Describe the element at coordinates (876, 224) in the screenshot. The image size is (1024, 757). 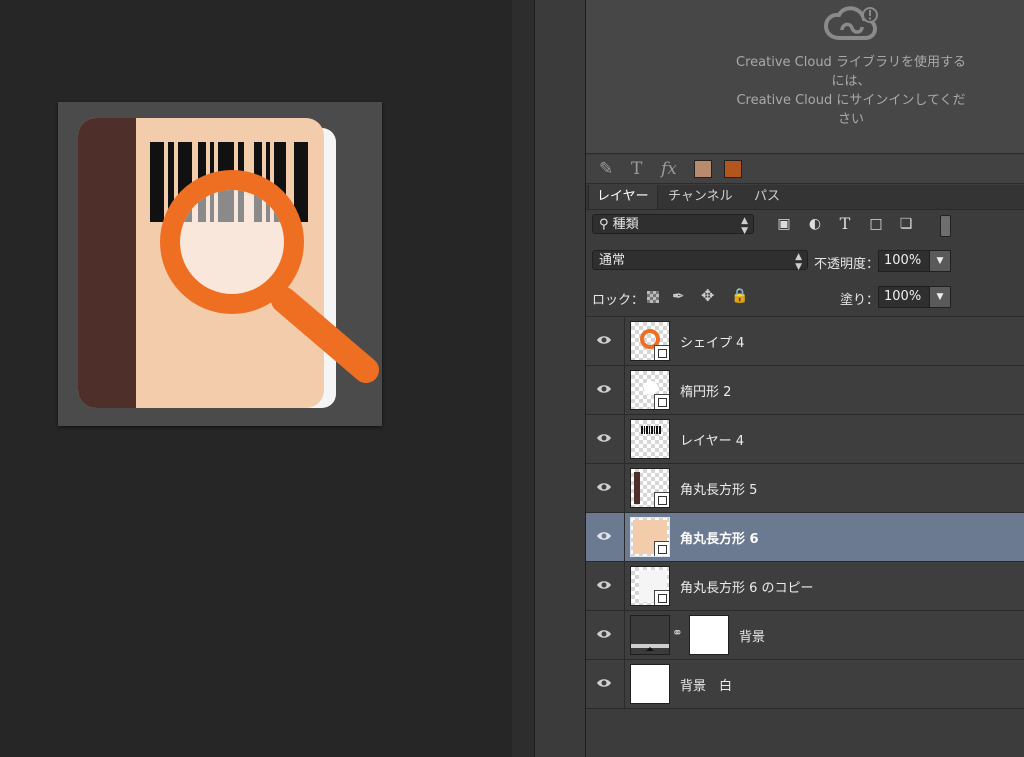
I see `shape-filter-icon: □` at that location.